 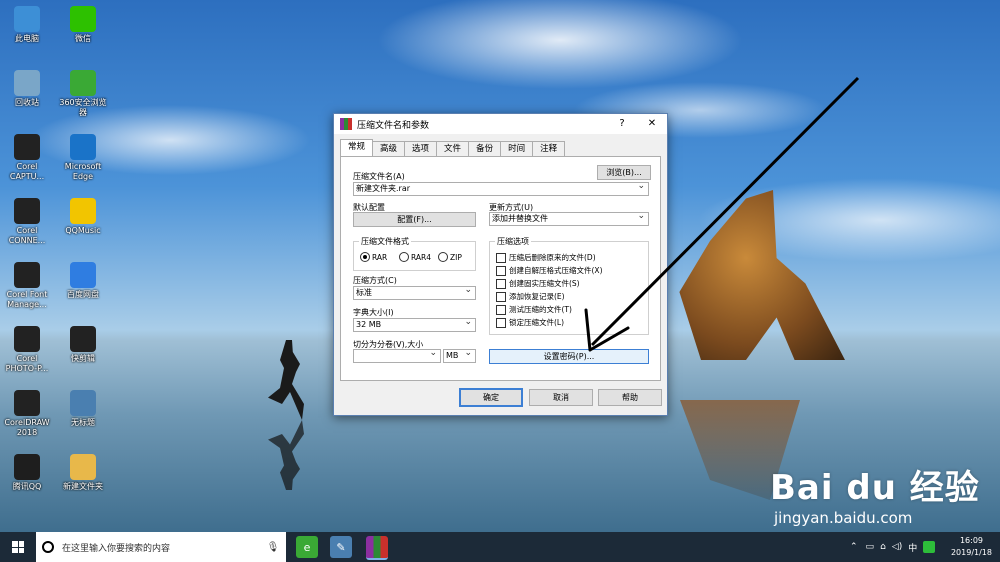 I want to click on taskbar-paint-icon: ✎, so click(x=341, y=547).